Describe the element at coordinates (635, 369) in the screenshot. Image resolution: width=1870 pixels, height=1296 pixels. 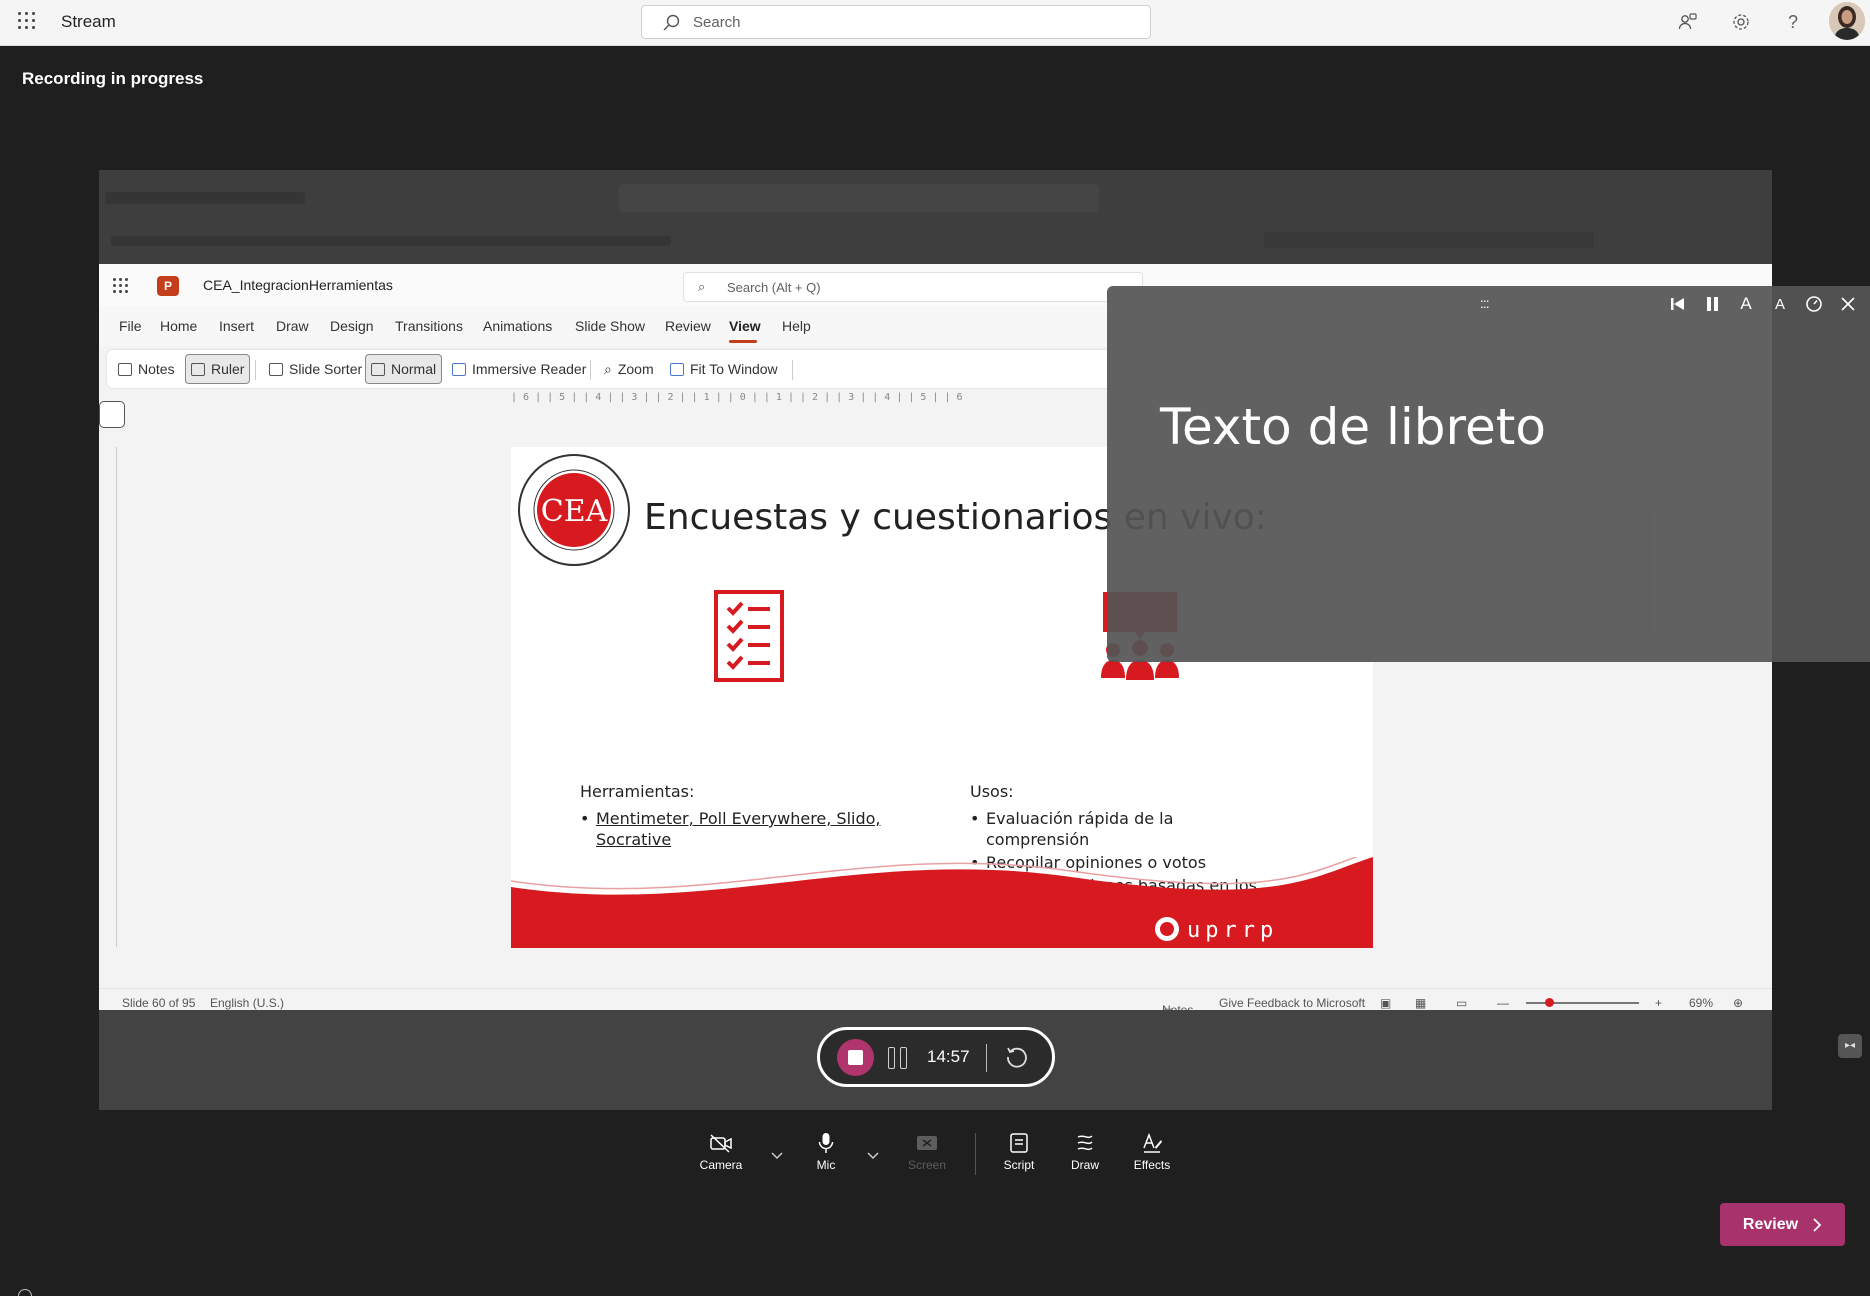
I see `zoom-label: Zoom` at that location.